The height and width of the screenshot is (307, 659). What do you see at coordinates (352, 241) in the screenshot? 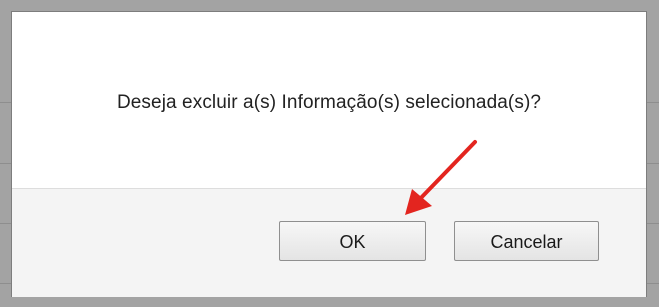
I see `ok-button: OK` at bounding box center [352, 241].